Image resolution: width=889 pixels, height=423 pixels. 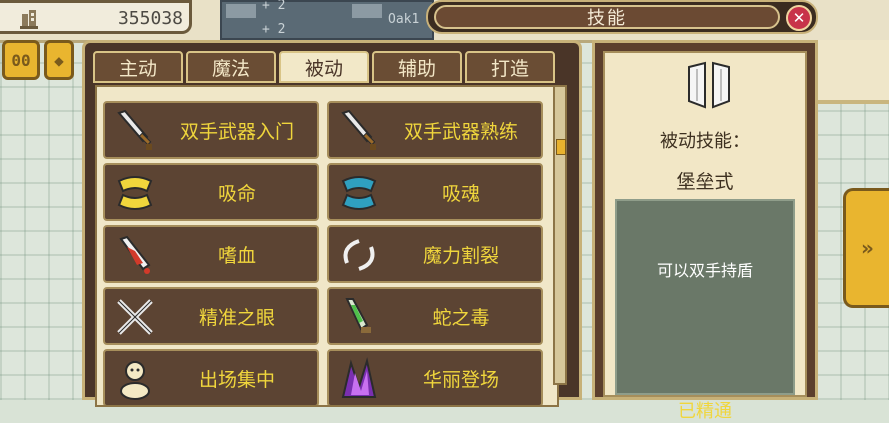 What do you see at coordinates (705, 310) in the screenshot?
I see `skill-description-box: 可以双手持盾 已精通` at bounding box center [705, 310].